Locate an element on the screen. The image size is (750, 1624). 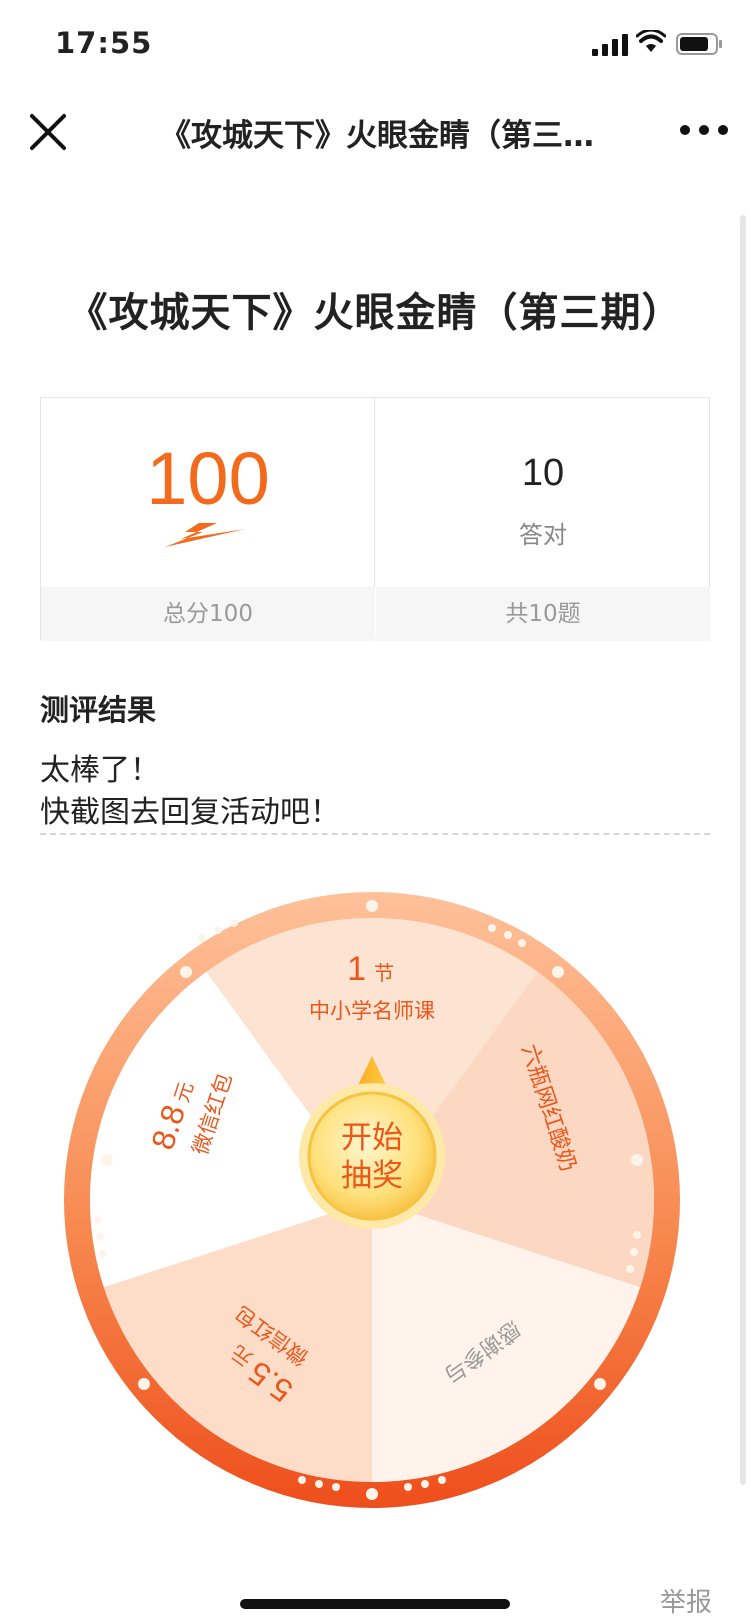
more-options-icon is located at coordinates (704, 130).